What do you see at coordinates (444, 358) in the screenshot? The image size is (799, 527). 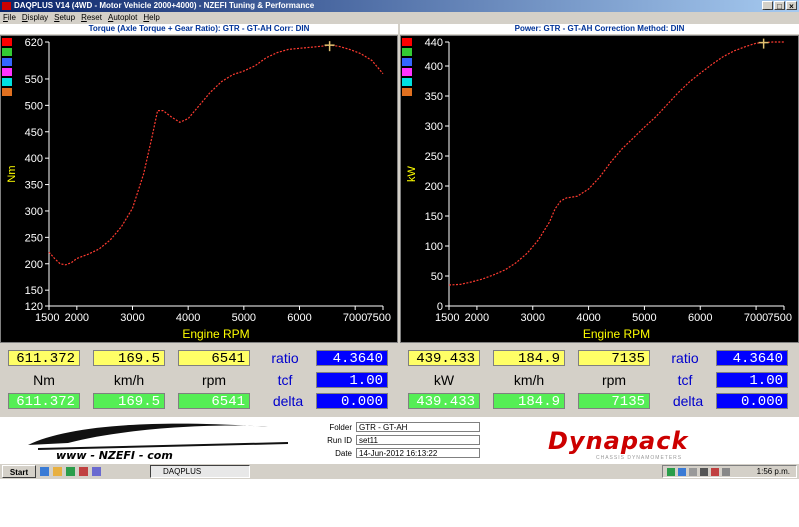 I see `power-value-top: 439.433` at bounding box center [444, 358].